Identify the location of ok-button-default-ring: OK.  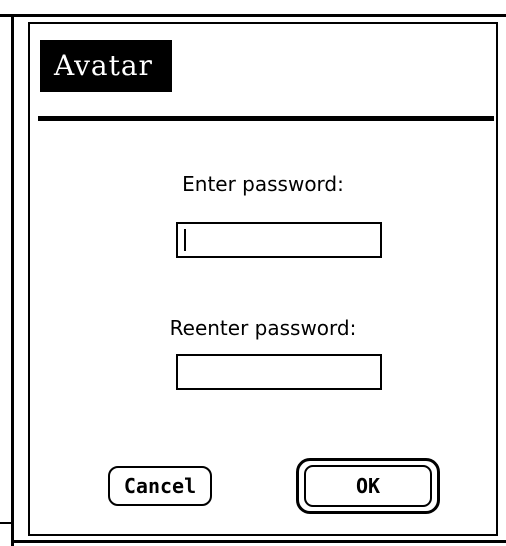
(368, 486).